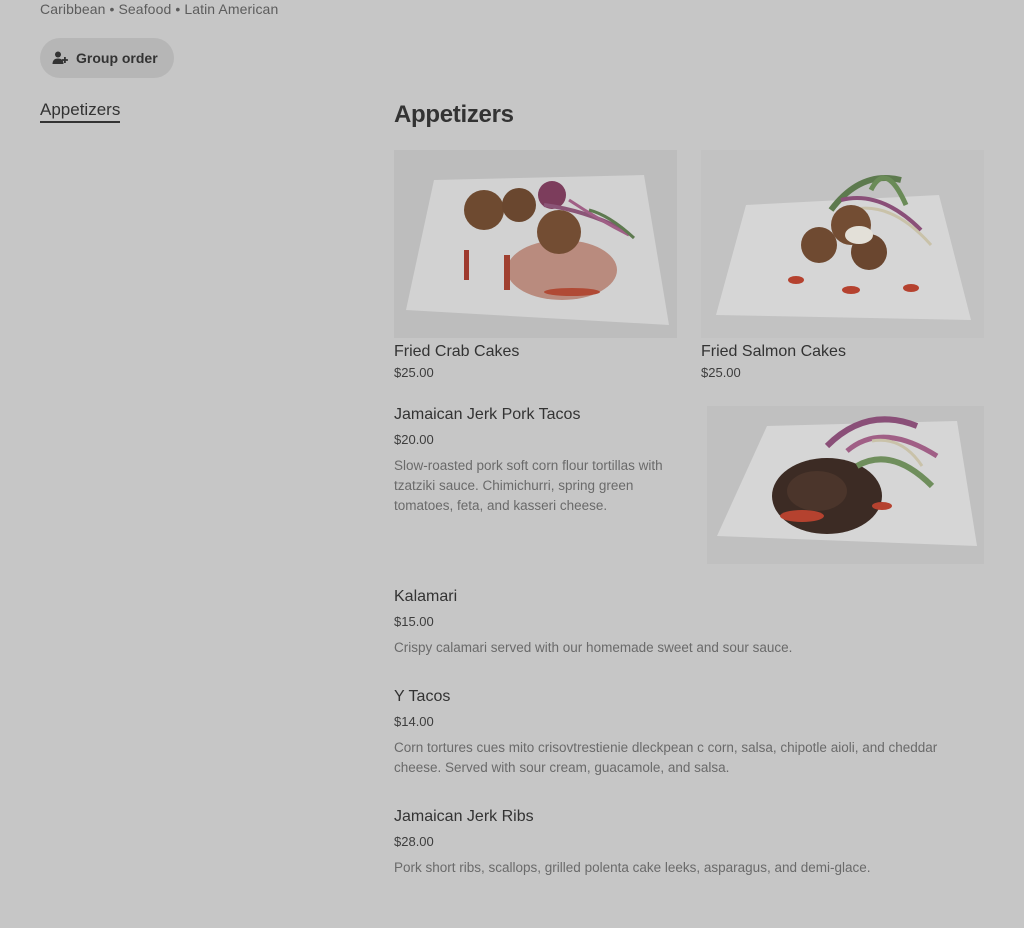 The image size is (1024, 928). I want to click on item-name: Kalamari, so click(426, 596).